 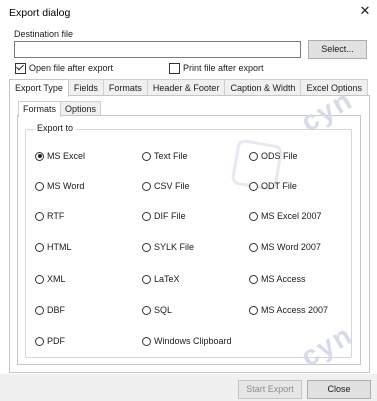 I want to click on radio-label: CSV File, so click(x=172, y=186).